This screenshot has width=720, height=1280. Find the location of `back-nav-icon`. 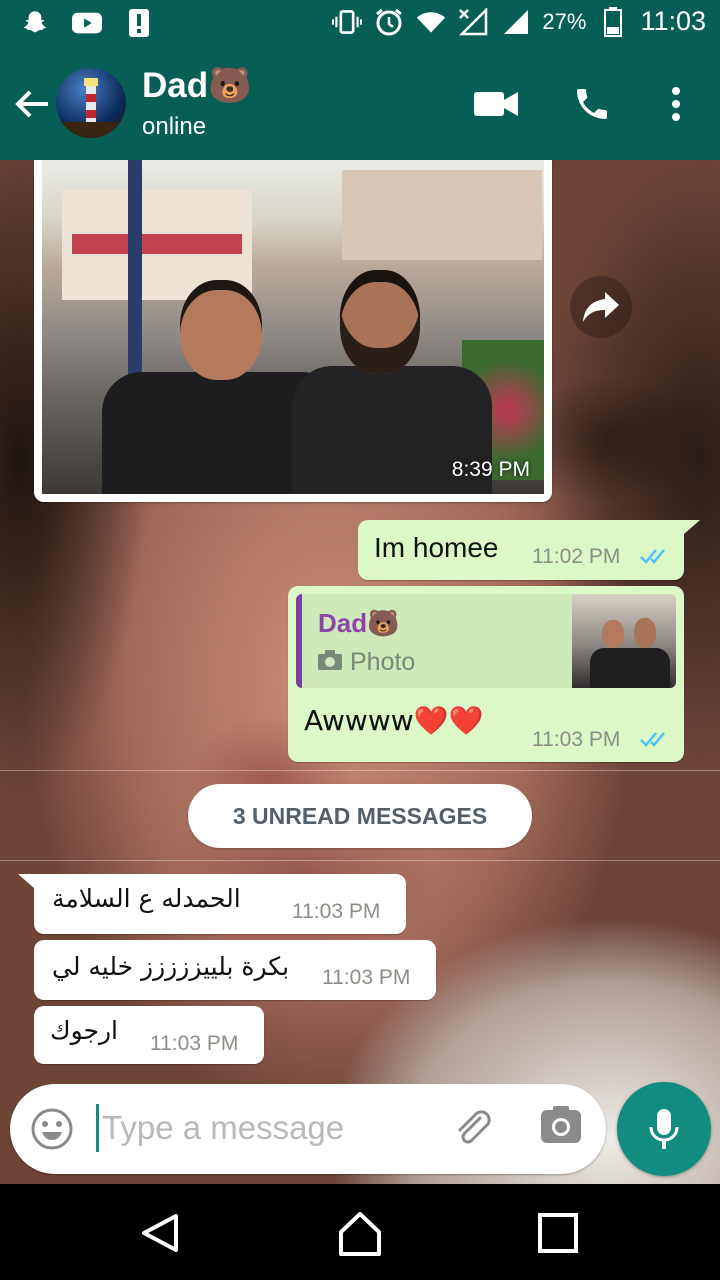

back-nav-icon is located at coordinates (161, 1233).